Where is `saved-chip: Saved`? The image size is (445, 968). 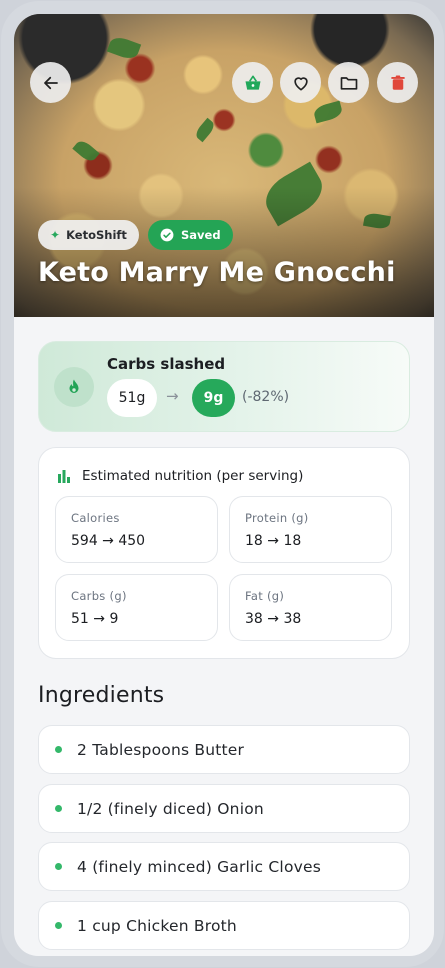
saved-chip: Saved is located at coordinates (190, 235).